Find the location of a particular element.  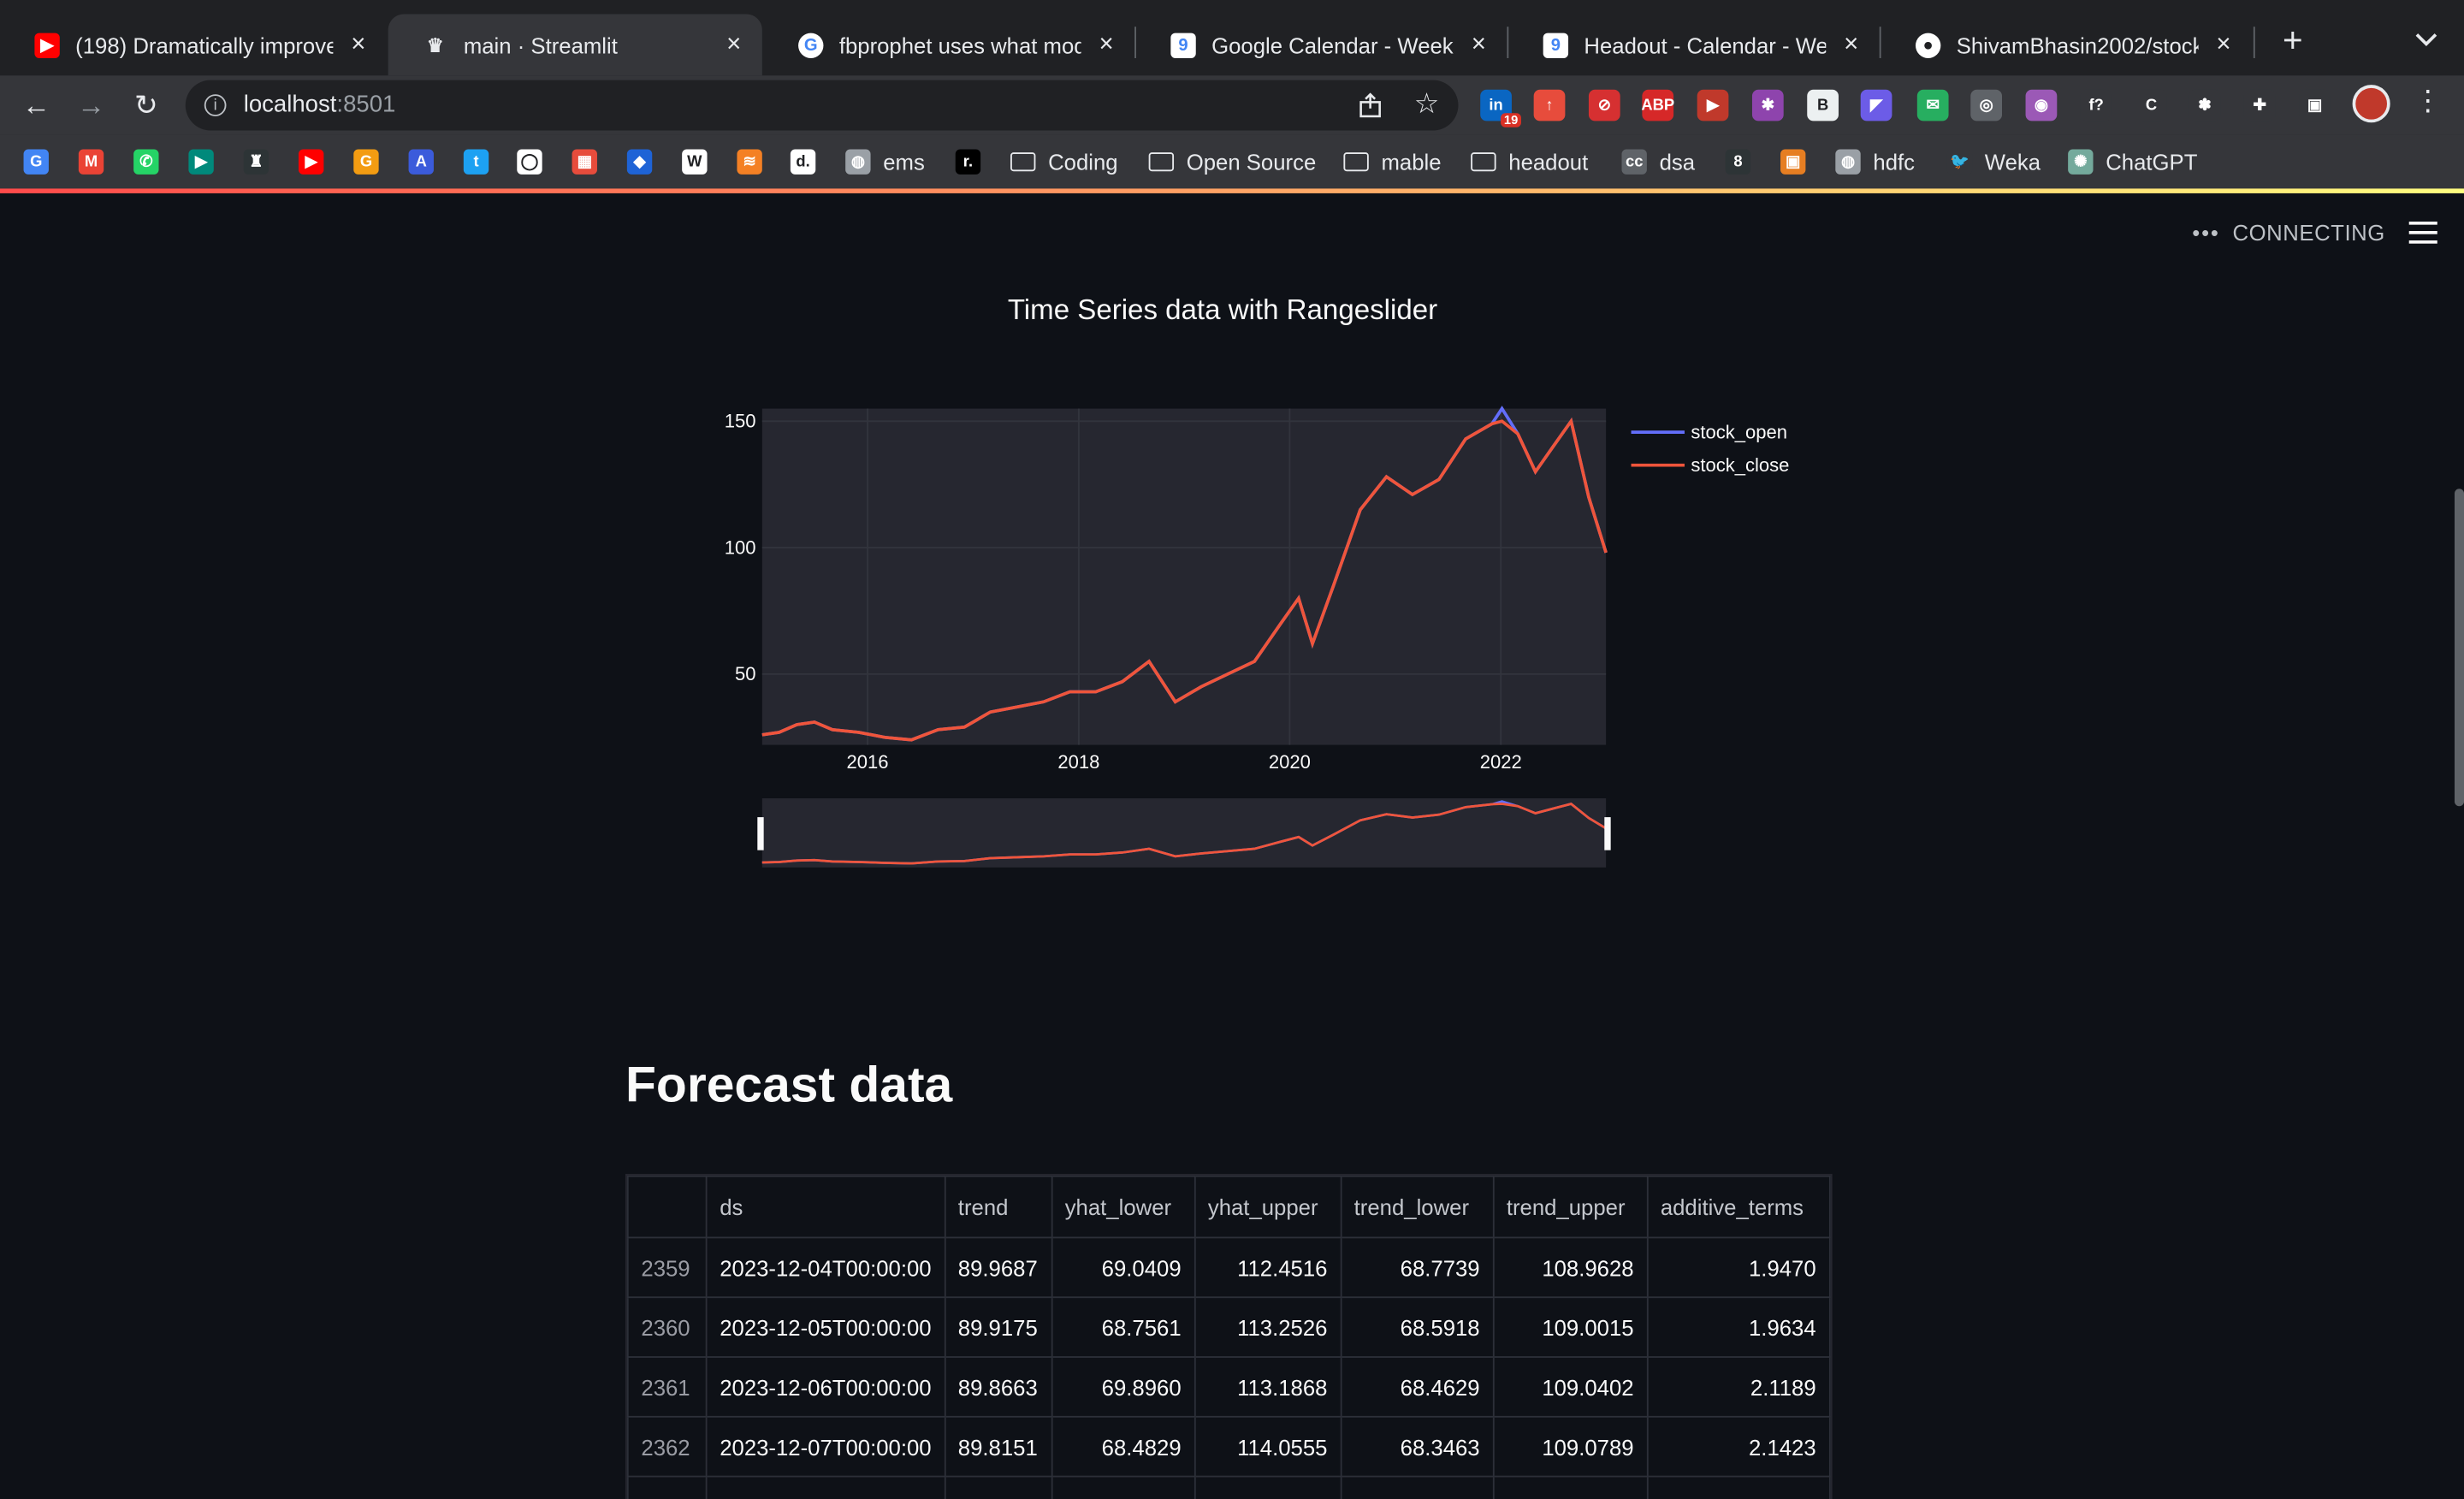

table-cell: 108.9628 is located at coordinates (1570, 1267).